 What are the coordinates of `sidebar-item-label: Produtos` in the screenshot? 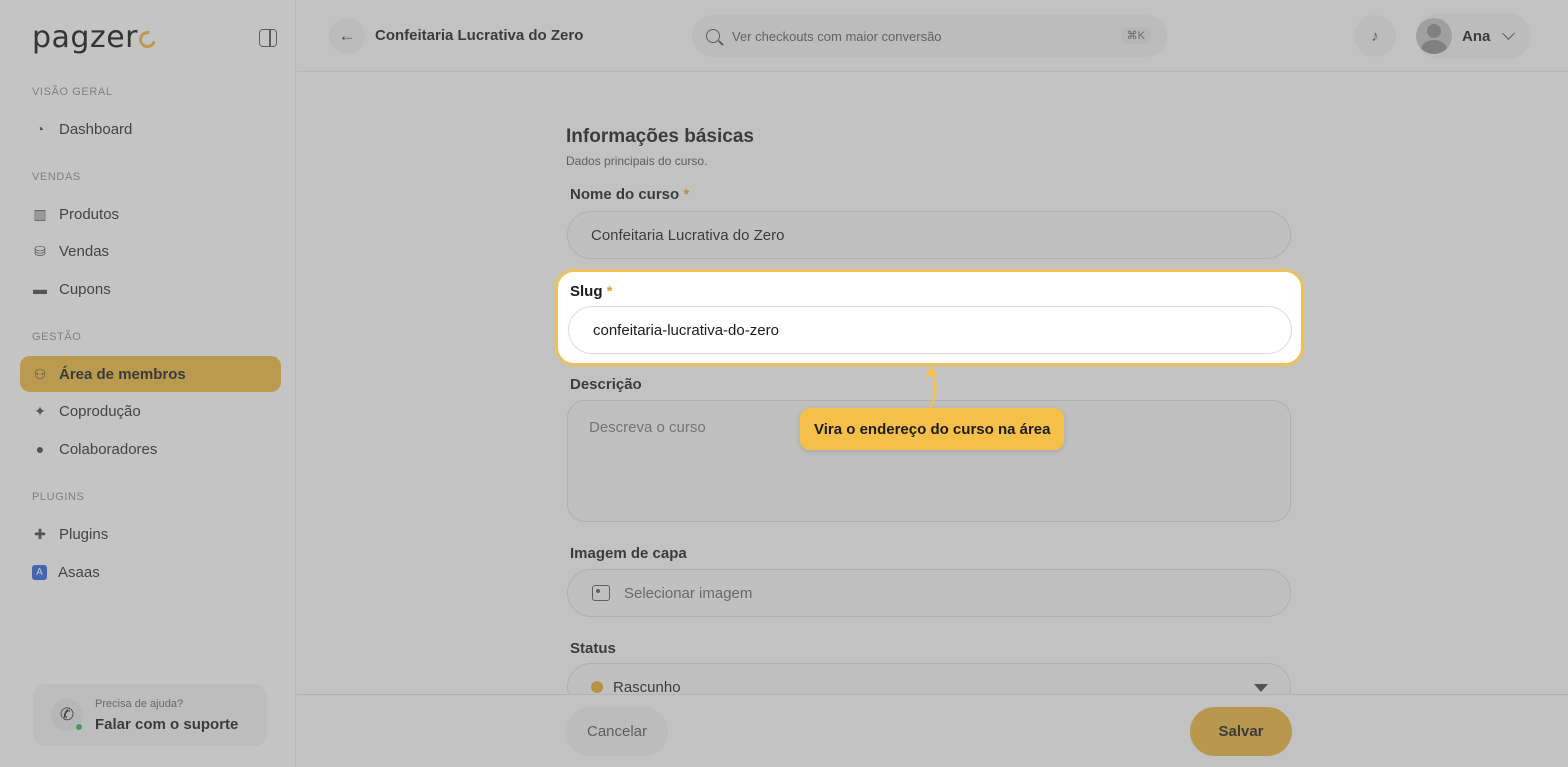 It's located at (89, 214).